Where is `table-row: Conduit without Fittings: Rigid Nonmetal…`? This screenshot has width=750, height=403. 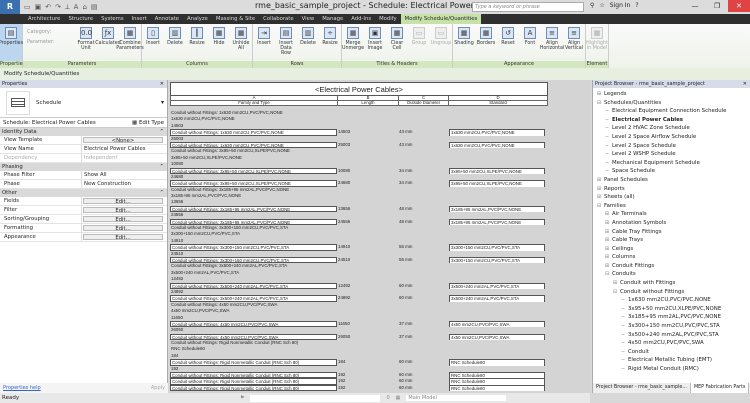 table-row: Conduit without Fittings: Rigid Nonmetal… is located at coordinates (359, 362).